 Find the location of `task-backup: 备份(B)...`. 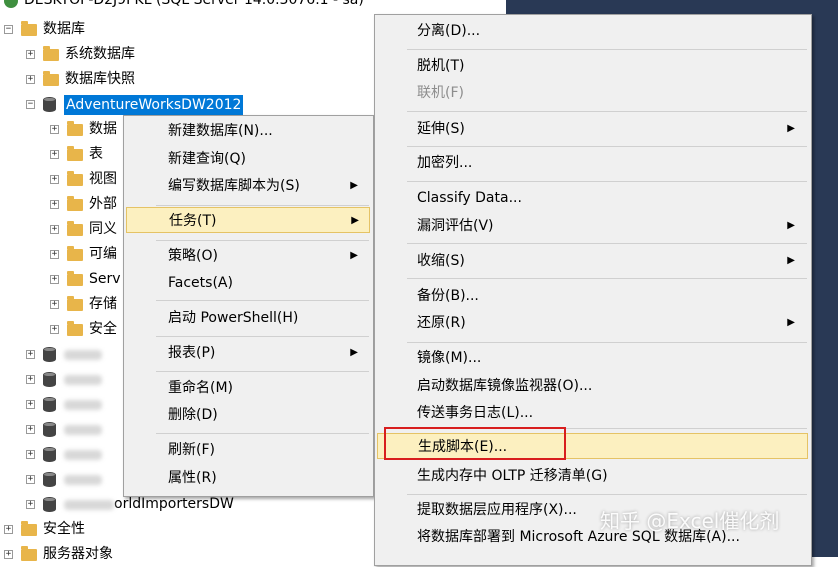

task-backup: 备份(B)... is located at coordinates (448, 296).